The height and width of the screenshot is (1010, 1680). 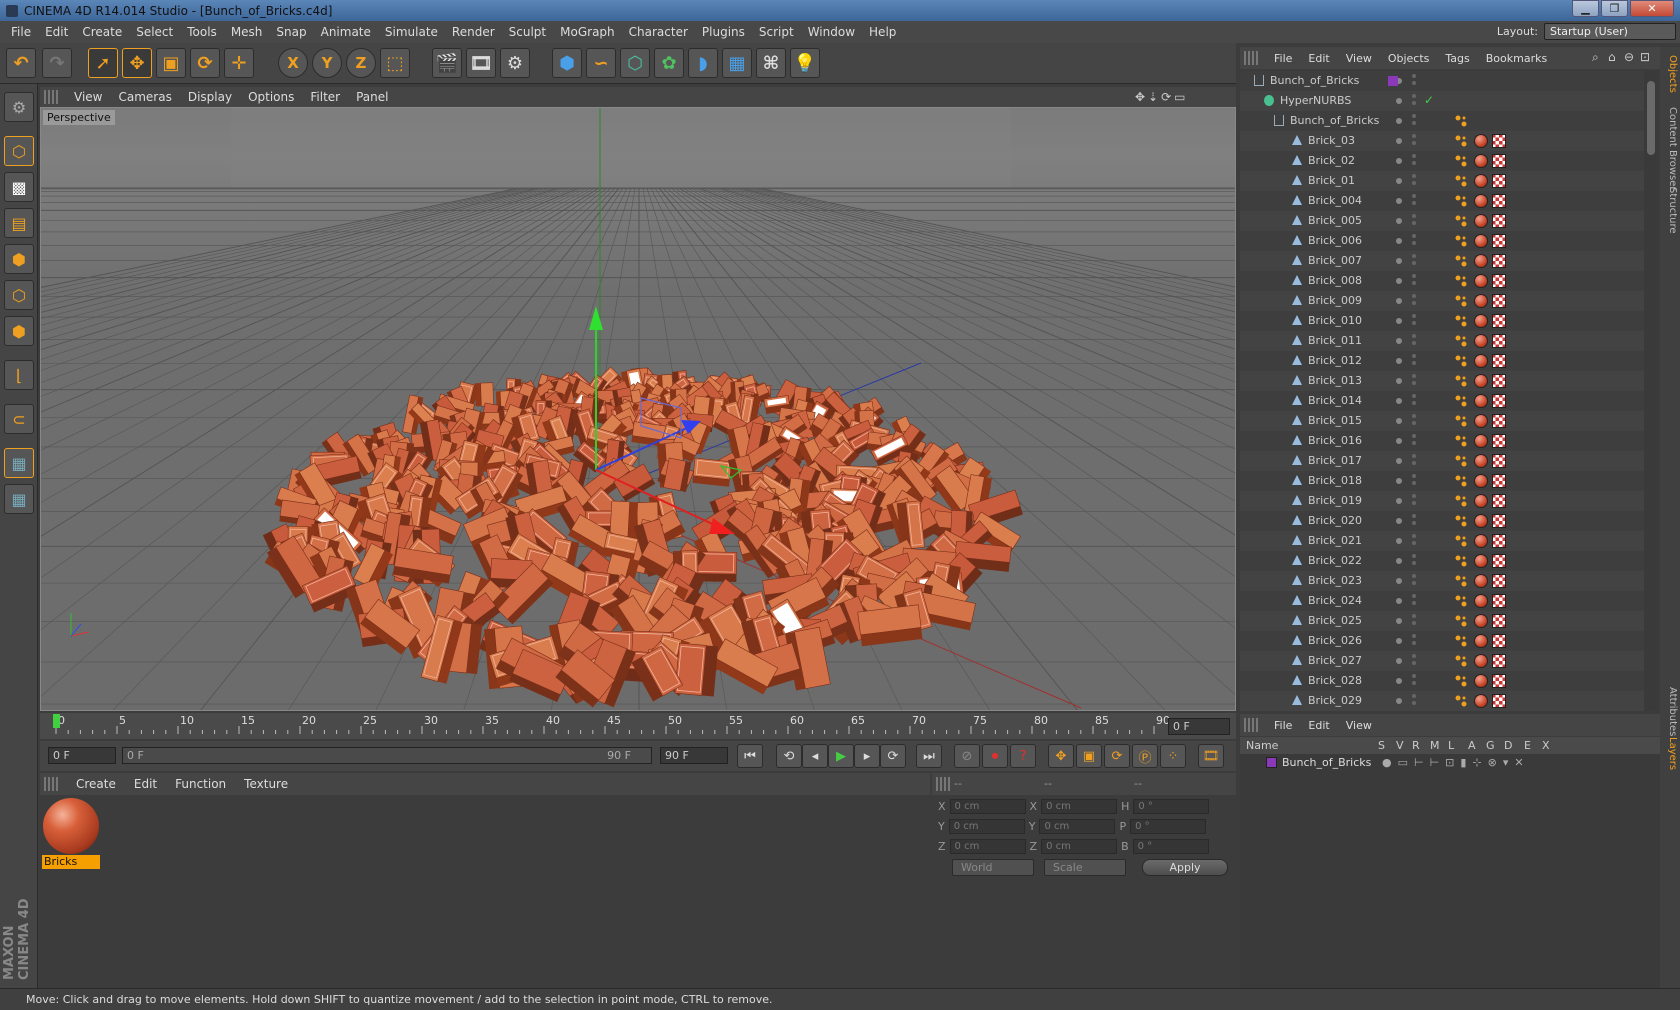 I want to click on menu-item-mesh: Mesh, so click(x=247, y=32).